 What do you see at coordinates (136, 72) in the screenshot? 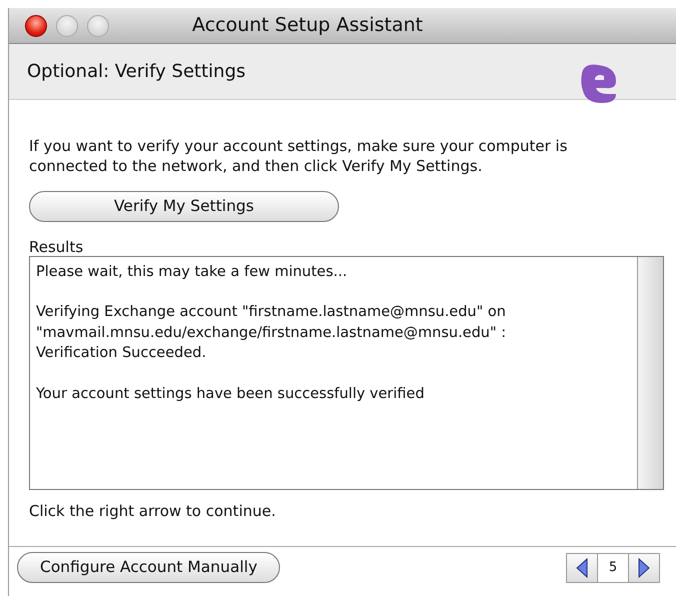
I see `step-title: Optional: Verify Settings` at bounding box center [136, 72].